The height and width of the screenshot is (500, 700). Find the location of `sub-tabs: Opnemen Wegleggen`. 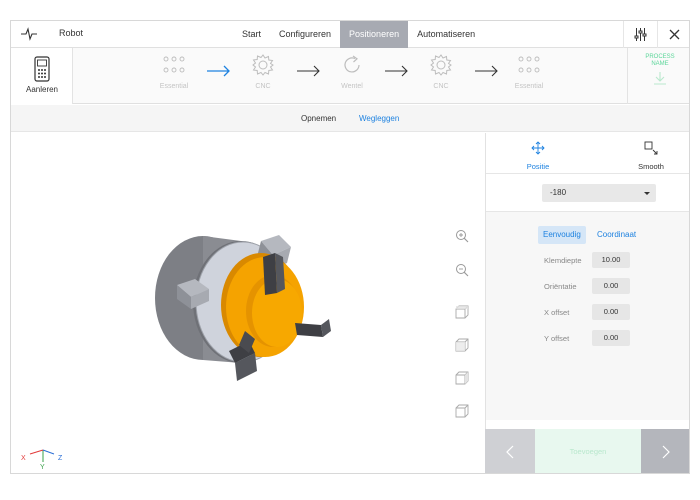

sub-tabs: Opnemen Wegleggen is located at coordinates (350, 118).